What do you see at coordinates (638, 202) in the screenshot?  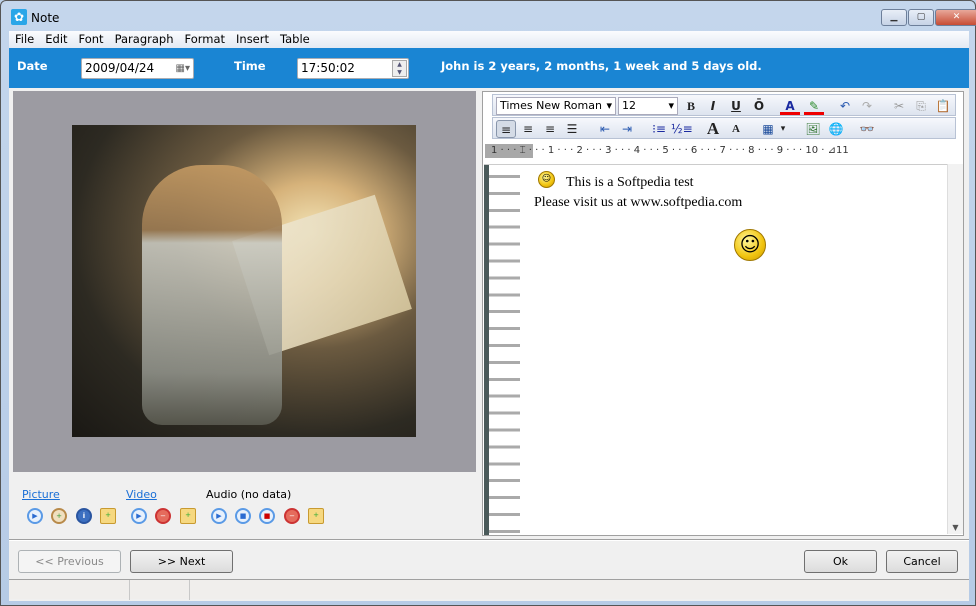 I see `doc-line-2: Please visit us at www.softpedia.com` at bounding box center [638, 202].